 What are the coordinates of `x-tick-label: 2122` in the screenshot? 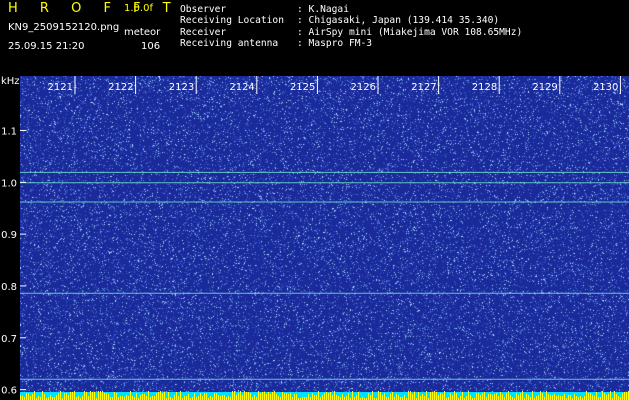 It's located at (120, 87).